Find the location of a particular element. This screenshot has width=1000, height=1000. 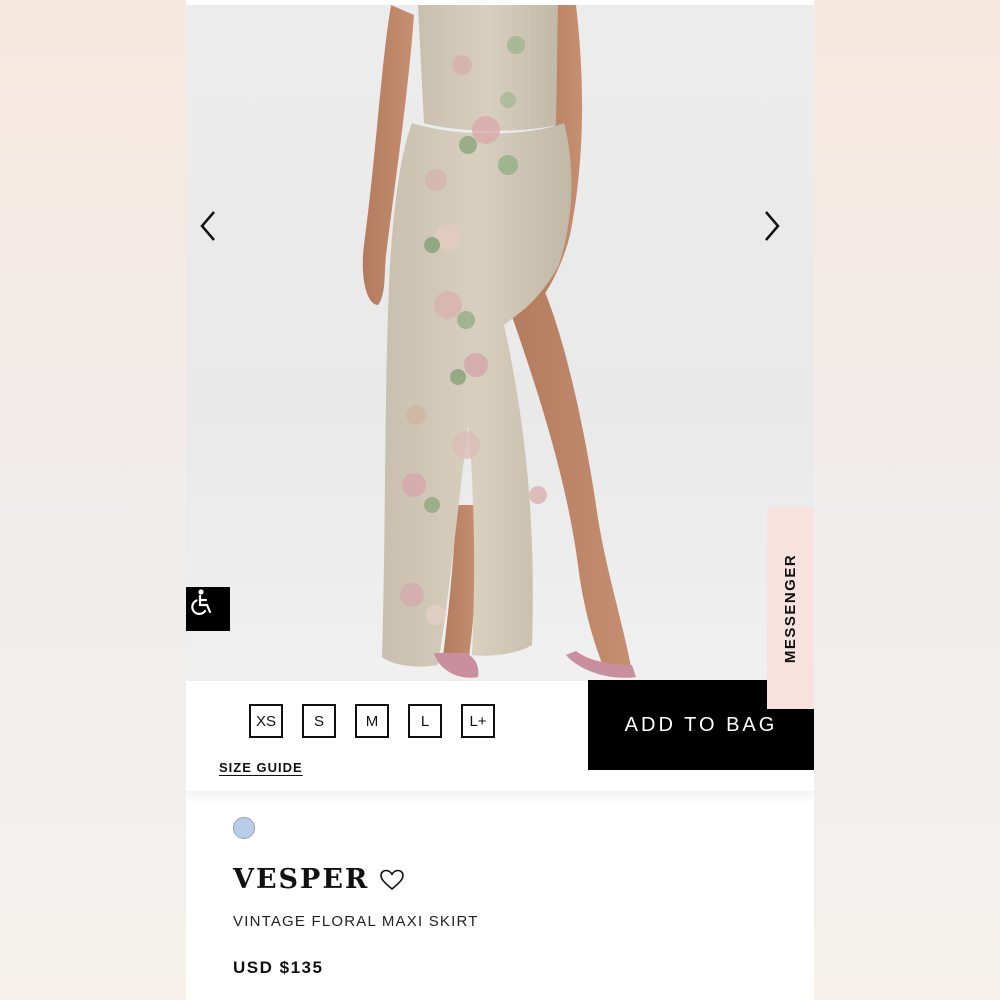

product-price: USD $135 is located at coordinates (278, 967).